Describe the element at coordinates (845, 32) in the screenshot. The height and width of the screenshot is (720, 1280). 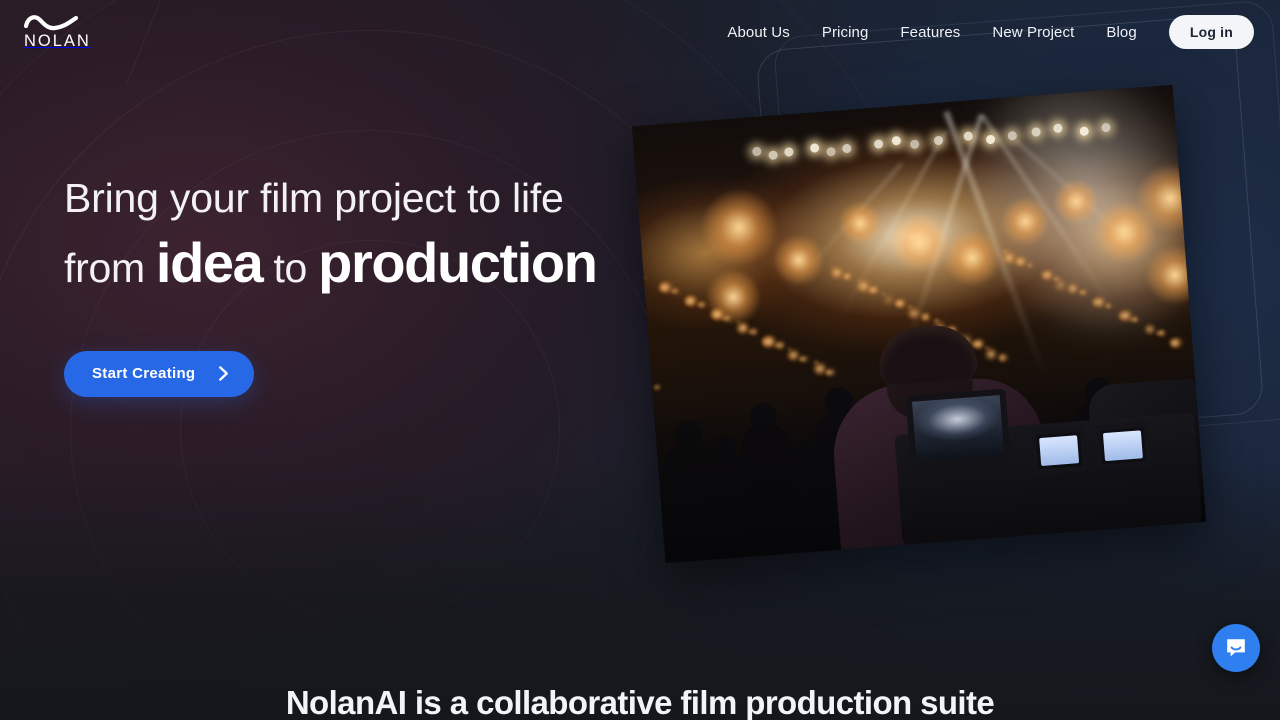
I see `nav-item-pricing: Pricing` at that location.